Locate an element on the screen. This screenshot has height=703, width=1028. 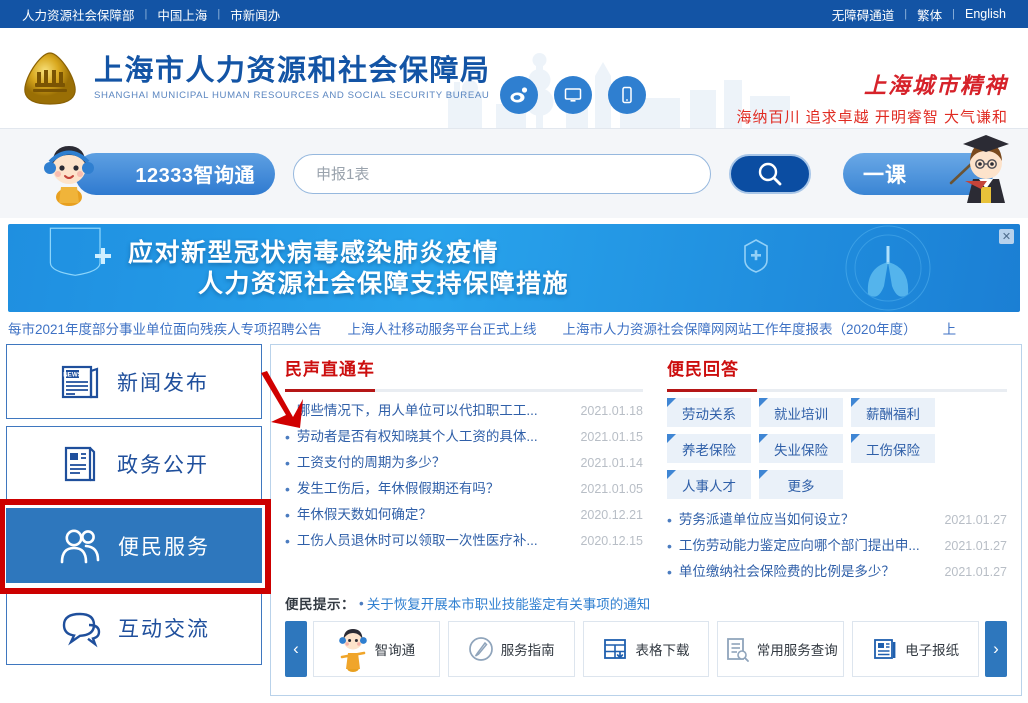
list-item: • 工伤劳动能力鉴定应向哪个部门提出申... 2021.01.27 is located at coordinates (837, 546).